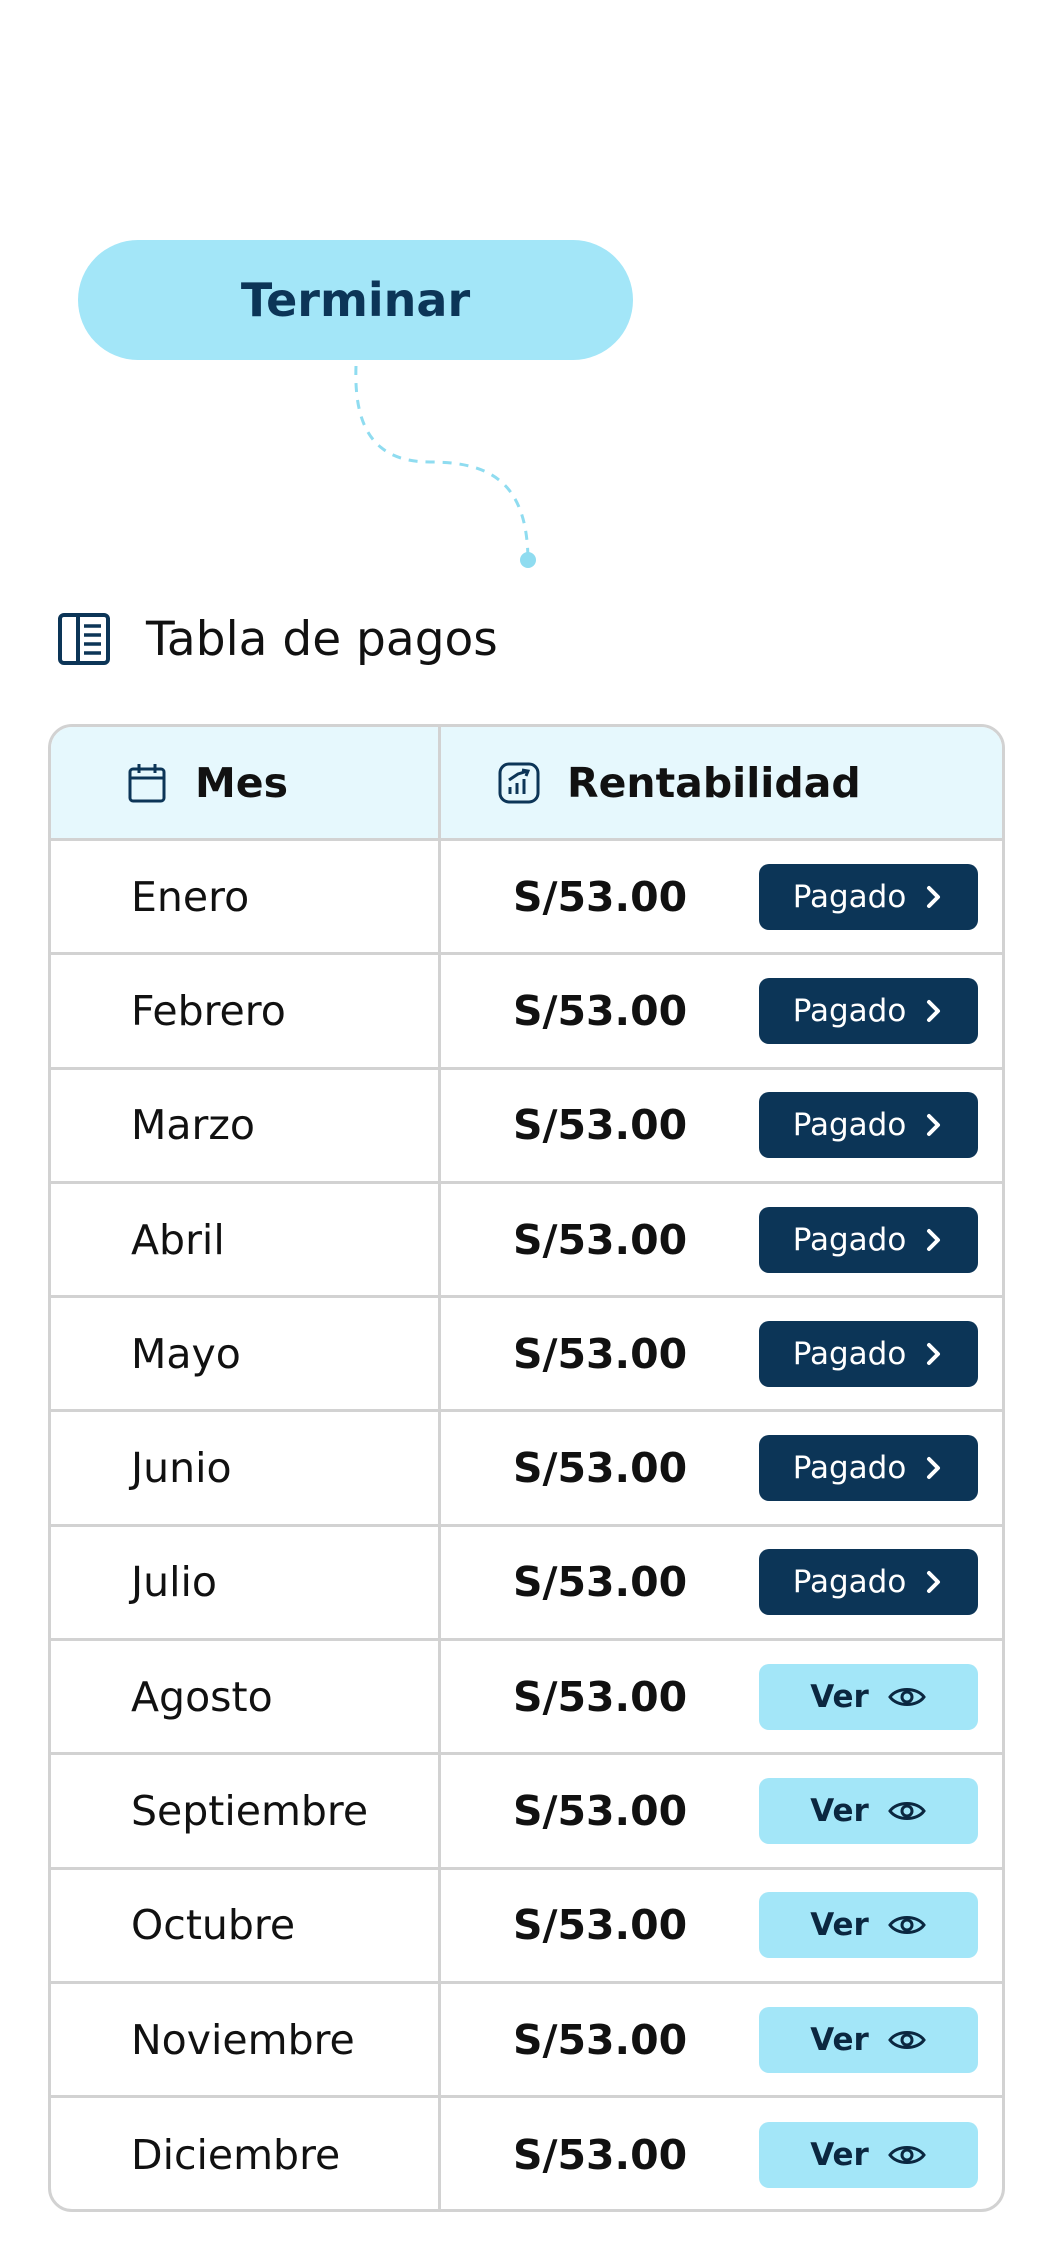  I want to click on month-cell: Junio, so click(246, 1468).